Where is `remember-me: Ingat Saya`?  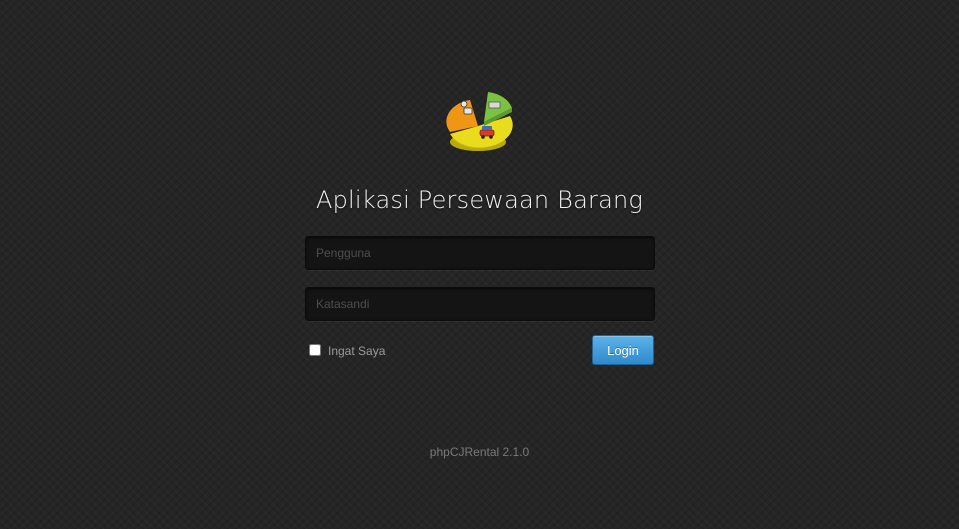 remember-me: Ingat Saya is located at coordinates (347, 349).